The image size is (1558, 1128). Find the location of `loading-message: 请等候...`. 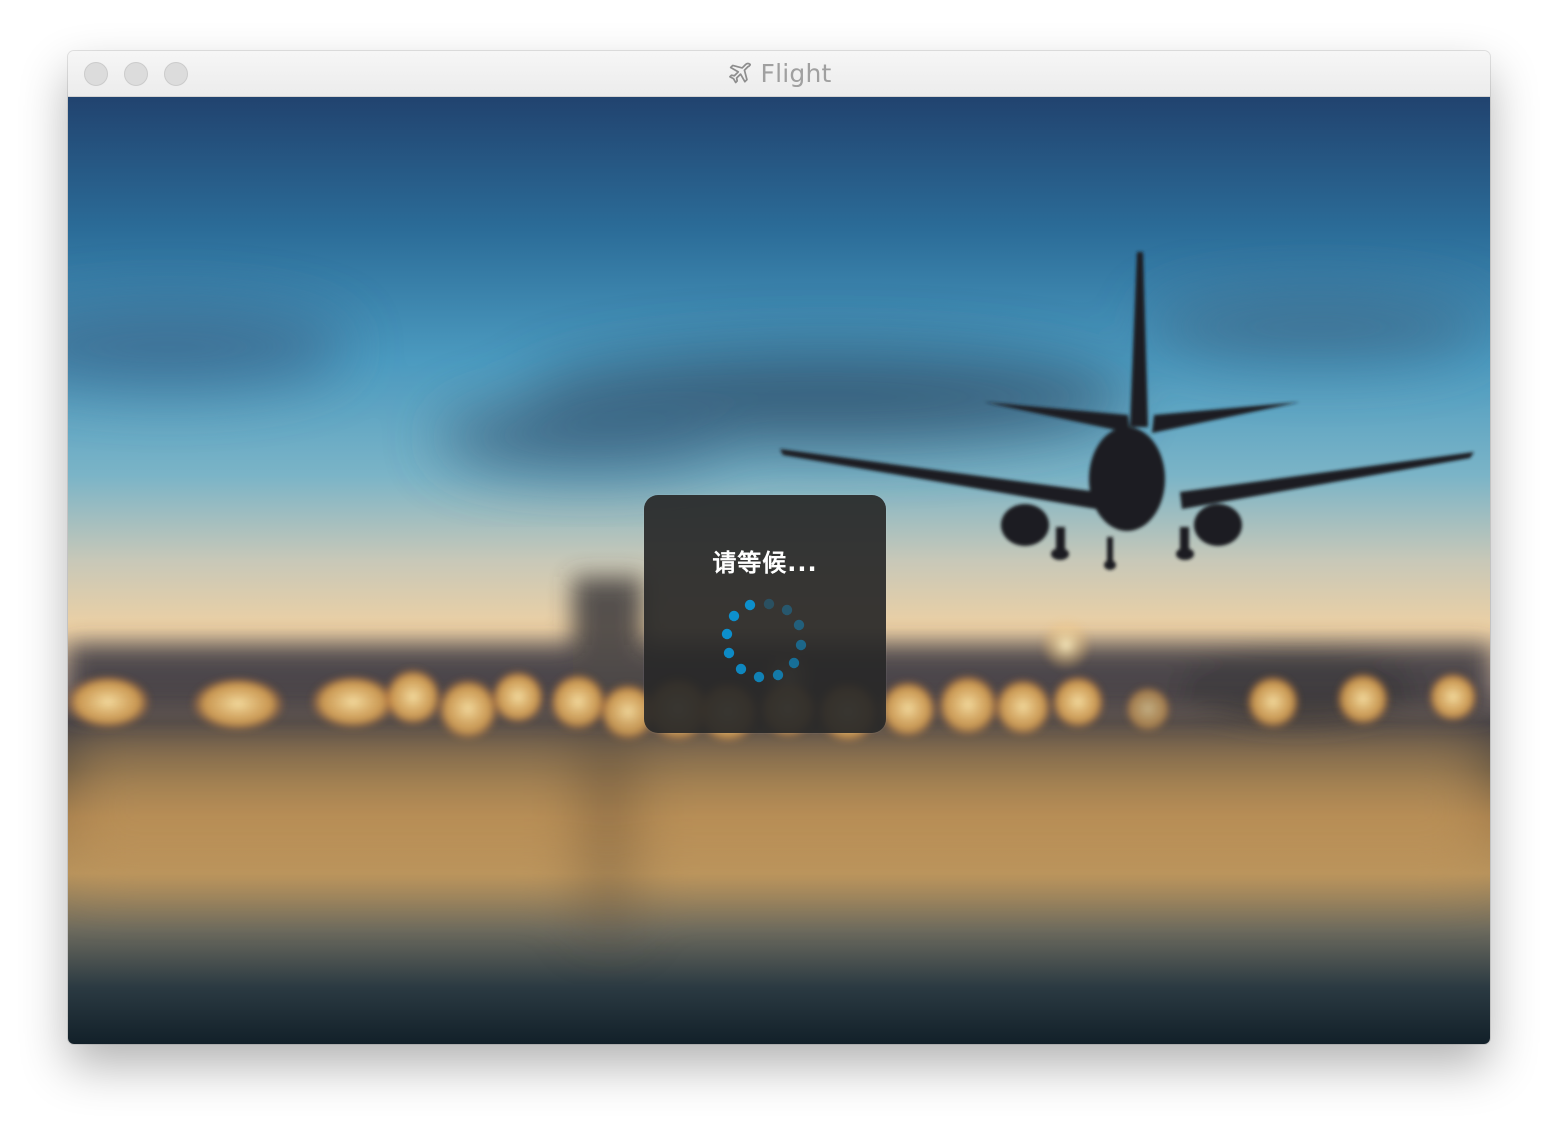

loading-message: 请等候... is located at coordinates (765, 563).